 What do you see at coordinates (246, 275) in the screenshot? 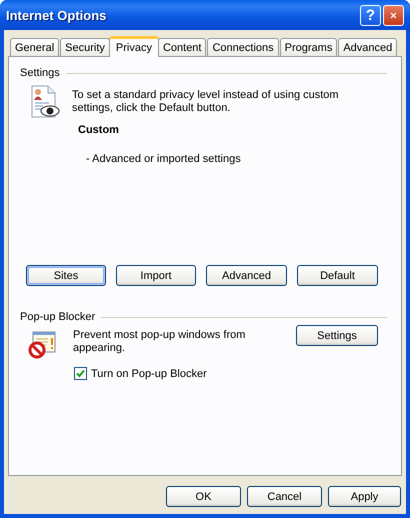
I see `settings-action-button: Advanced` at bounding box center [246, 275].